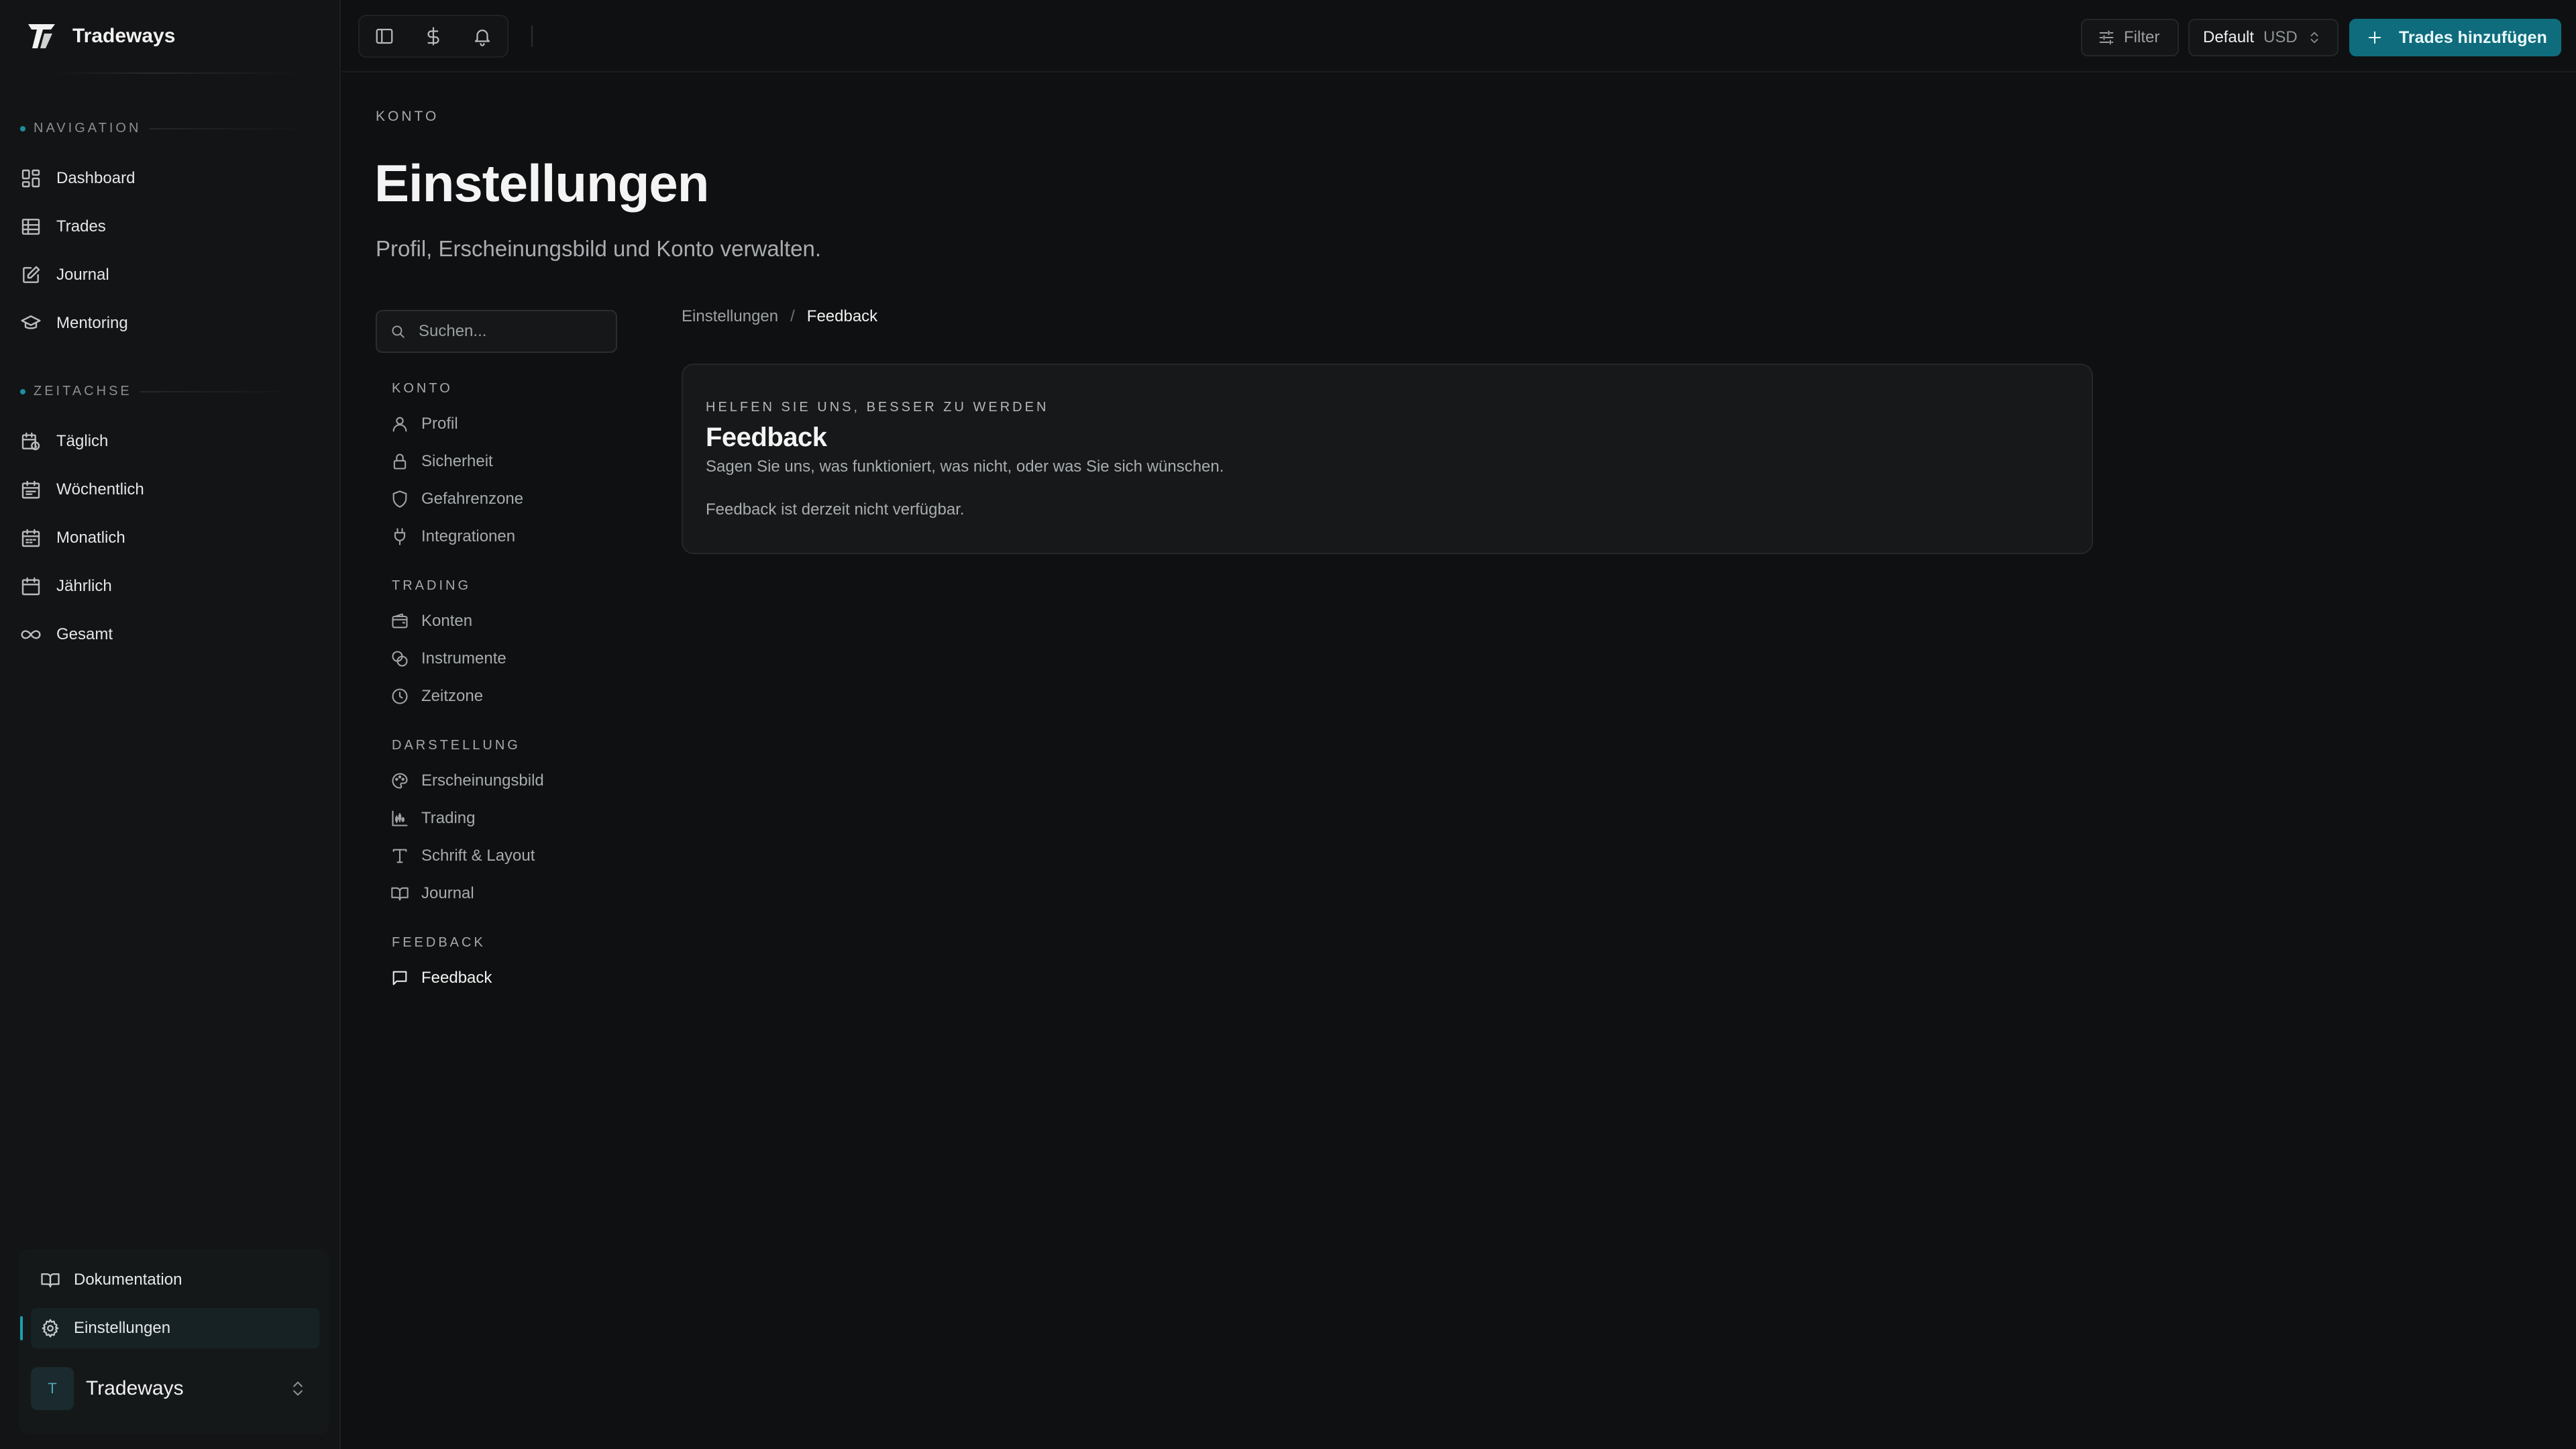 The height and width of the screenshot is (1449, 2576). What do you see at coordinates (439, 424) in the screenshot?
I see `settings-item-label: Profil` at bounding box center [439, 424].